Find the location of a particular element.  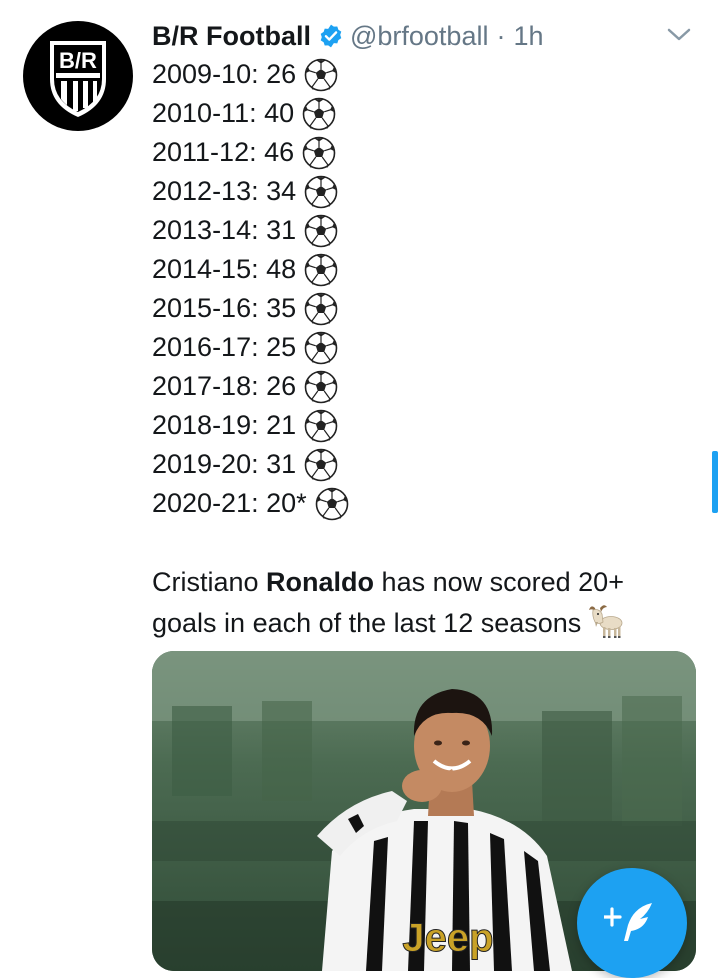

caption-prefix: Cristiano is located at coordinates (209, 582).